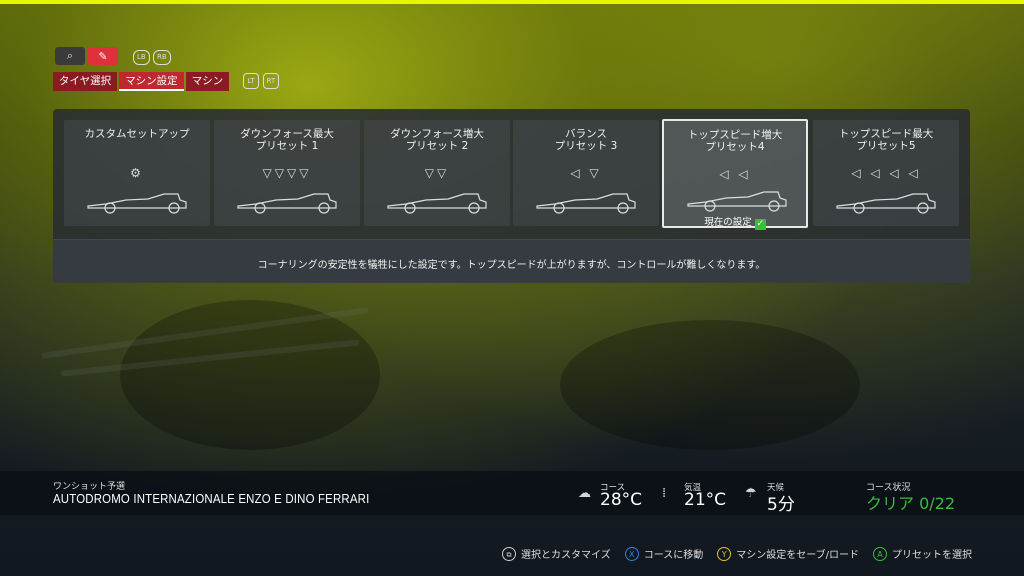 This screenshot has width=1024, height=576. I want to click on wrench-icon: ✎, so click(103, 56).